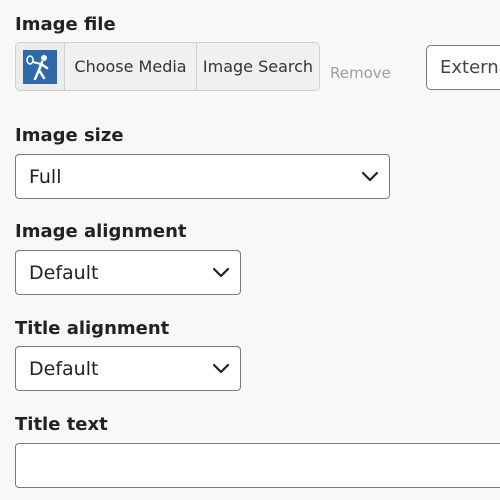  What do you see at coordinates (64, 272) in the screenshot?
I see `image-alignment-value: Default` at bounding box center [64, 272].